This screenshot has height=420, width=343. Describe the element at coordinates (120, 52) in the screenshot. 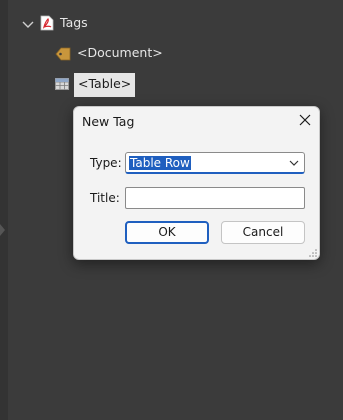

I see `tree-item-document: <Document>` at that location.